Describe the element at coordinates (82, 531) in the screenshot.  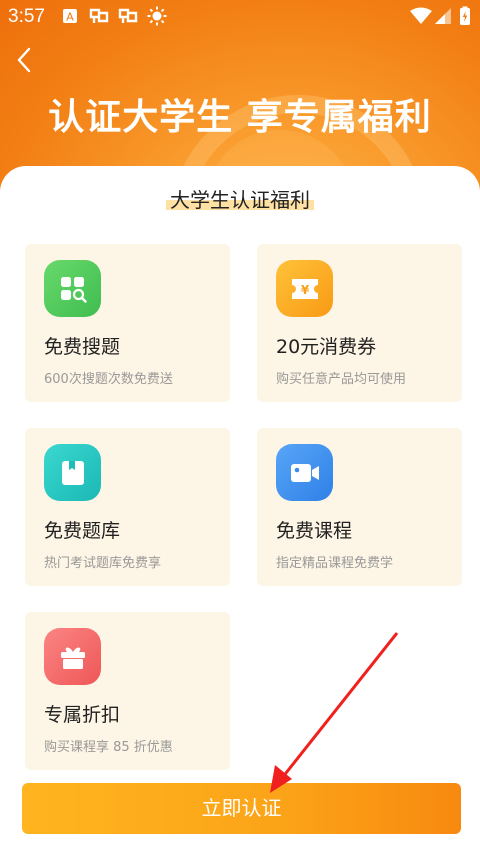
I see `benefit-name: 免费题库` at that location.